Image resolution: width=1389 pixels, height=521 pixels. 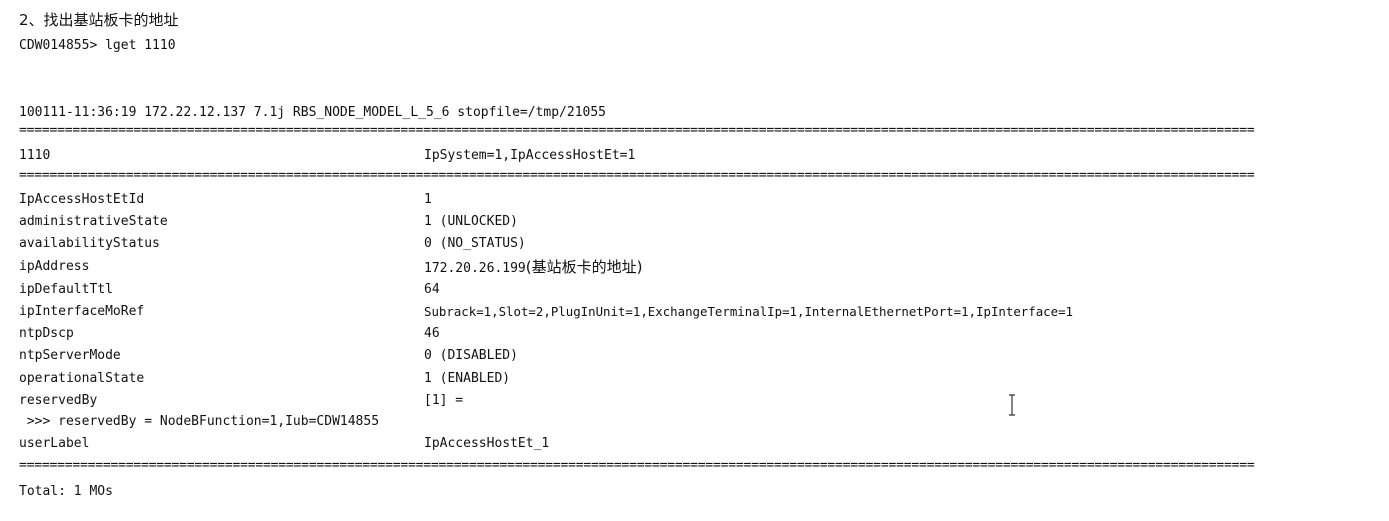 What do you see at coordinates (471, 221) in the screenshot?
I see `attribute-value: 1 (UNLOCKED)` at bounding box center [471, 221].